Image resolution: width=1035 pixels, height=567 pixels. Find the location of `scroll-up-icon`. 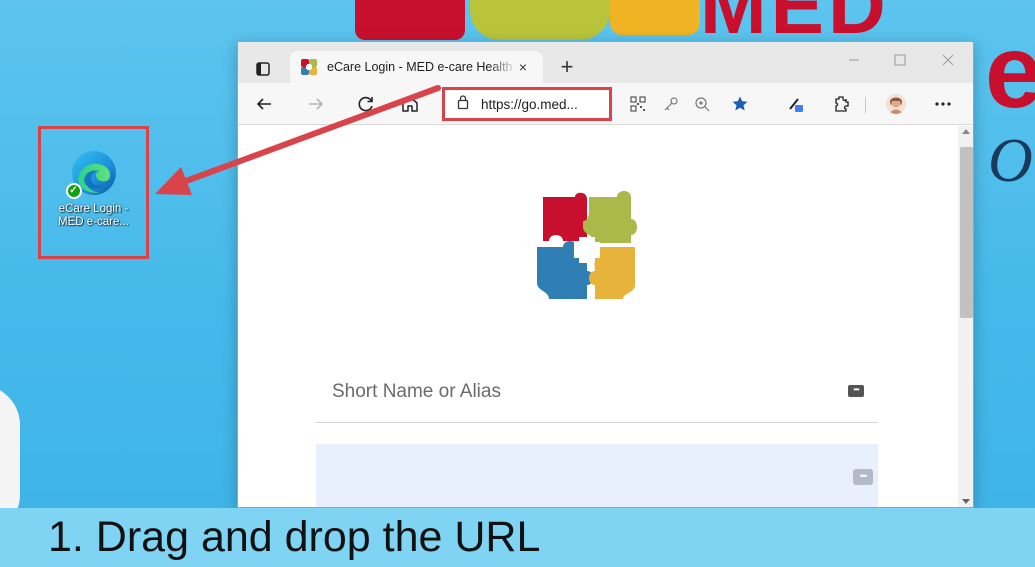

scroll-up-icon is located at coordinates (966, 131).